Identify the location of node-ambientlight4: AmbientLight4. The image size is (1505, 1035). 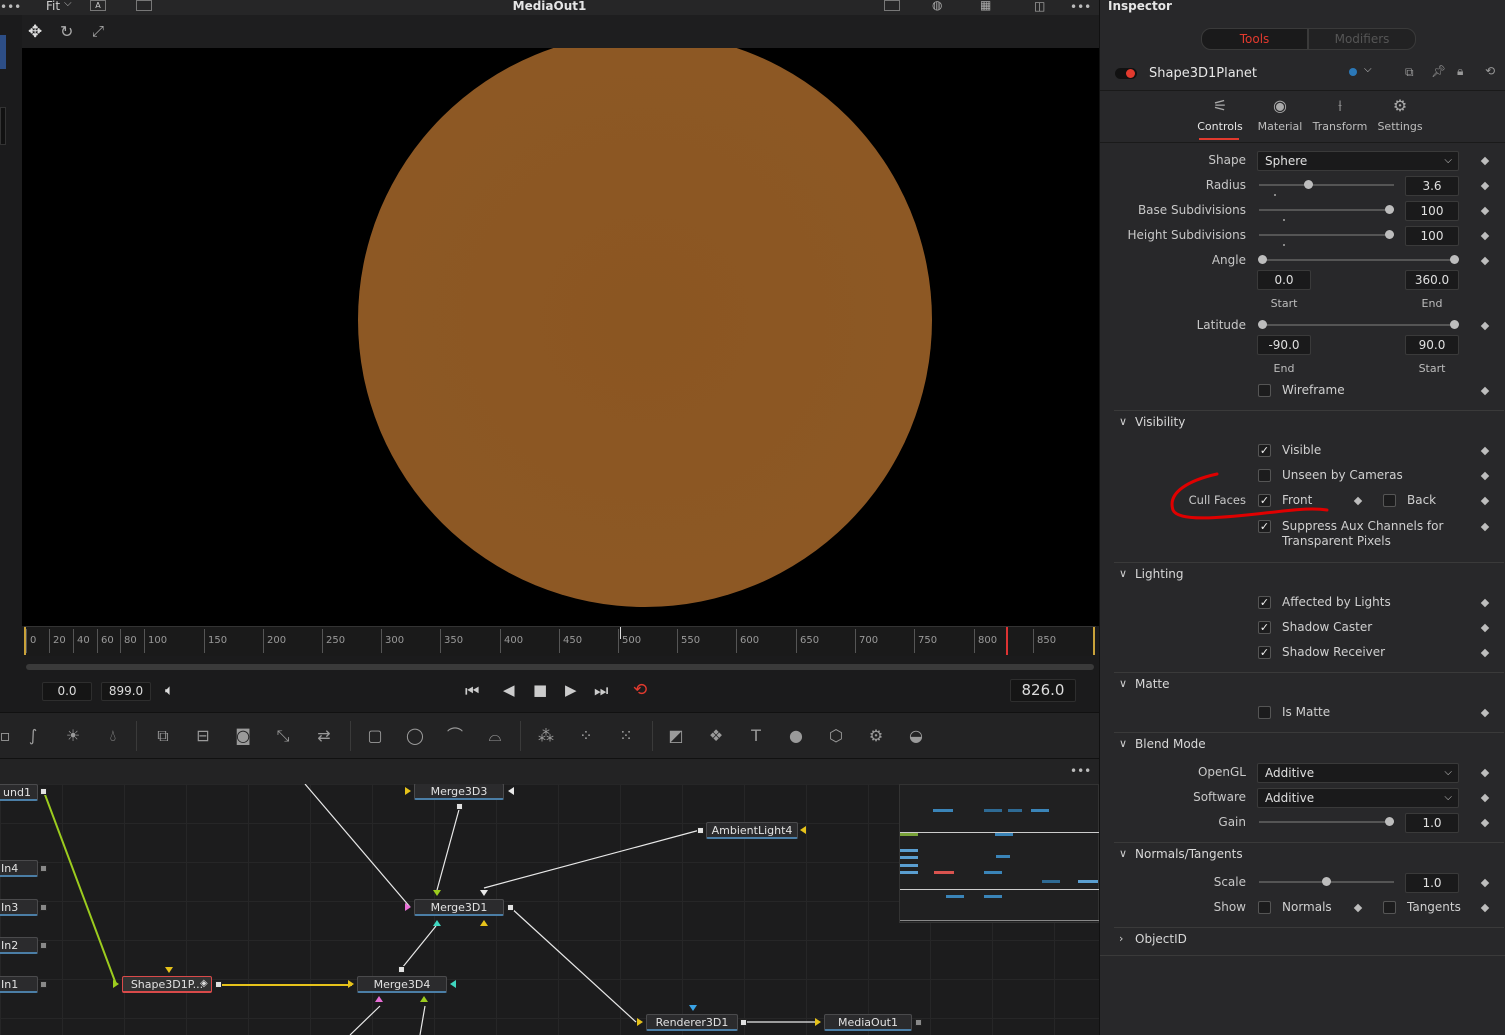
(752, 830).